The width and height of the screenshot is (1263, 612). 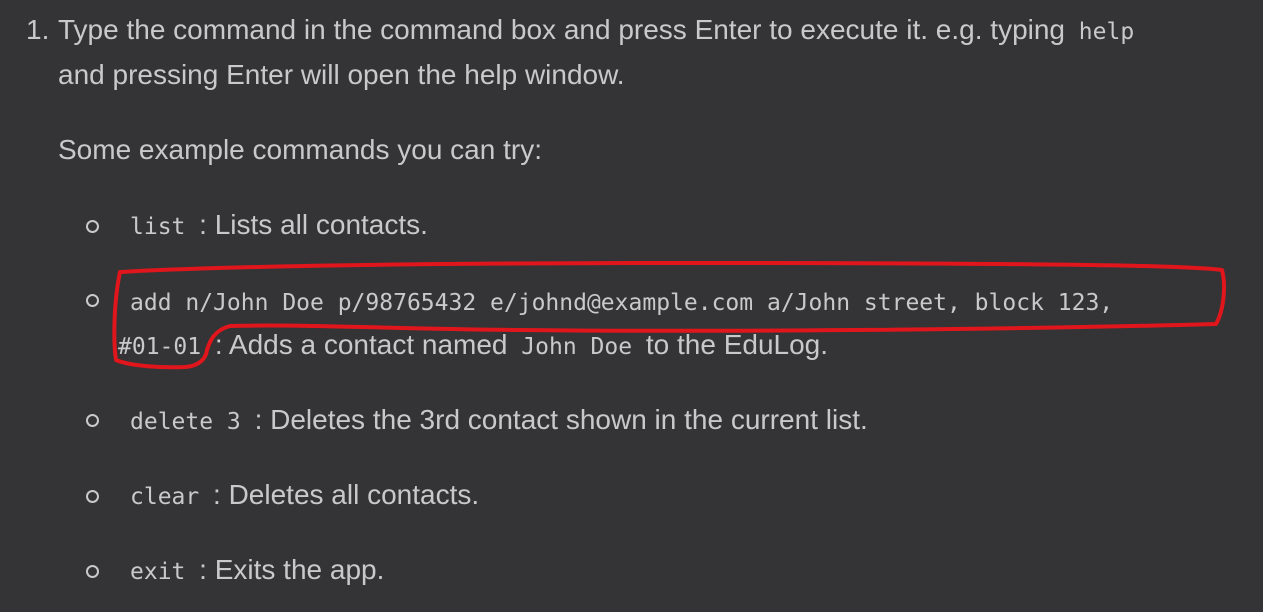 I want to click on list-item: exit : Exits the app., so click(x=254, y=570).